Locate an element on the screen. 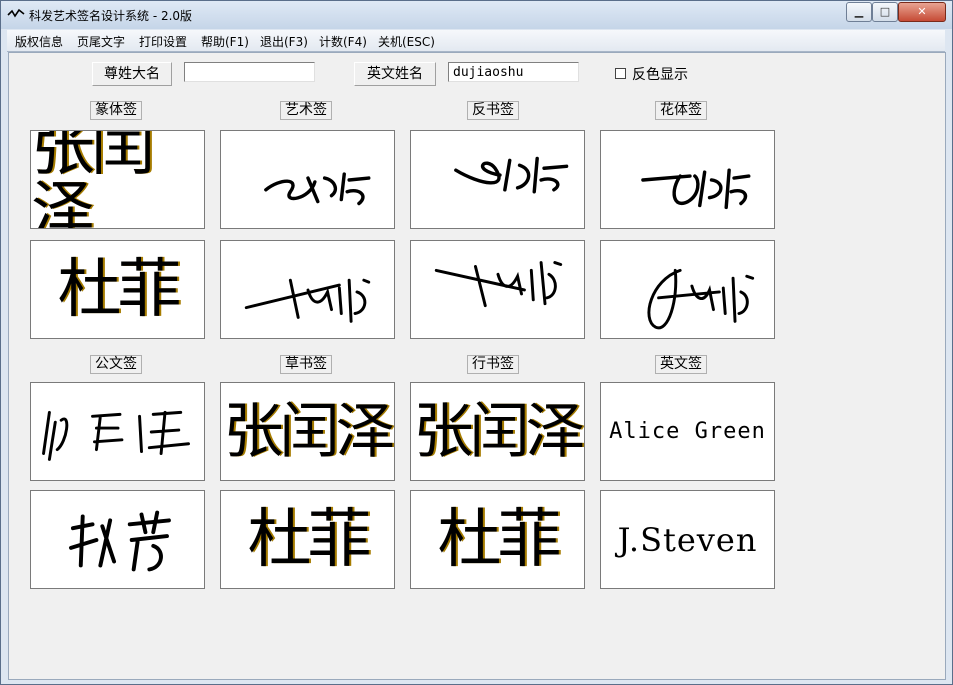 Image resolution: width=953 pixels, height=685 pixels. section-label-xingshu: 行书签 is located at coordinates (493, 364).